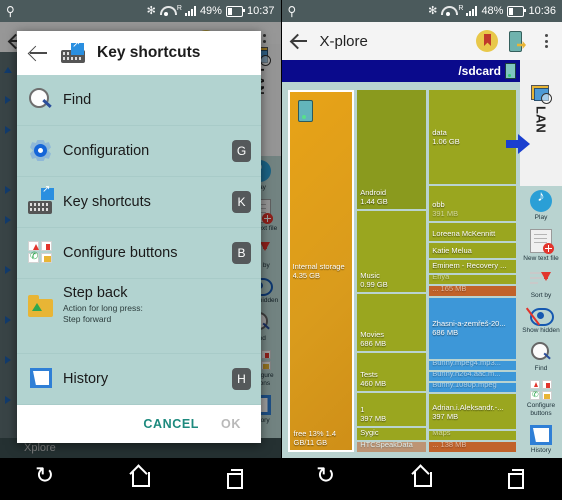 This screenshot has height=500, width=562. What do you see at coordinates (472, 447) in the screenshot?
I see `treemap-tile: ... 138 MB` at bounding box center [472, 447].